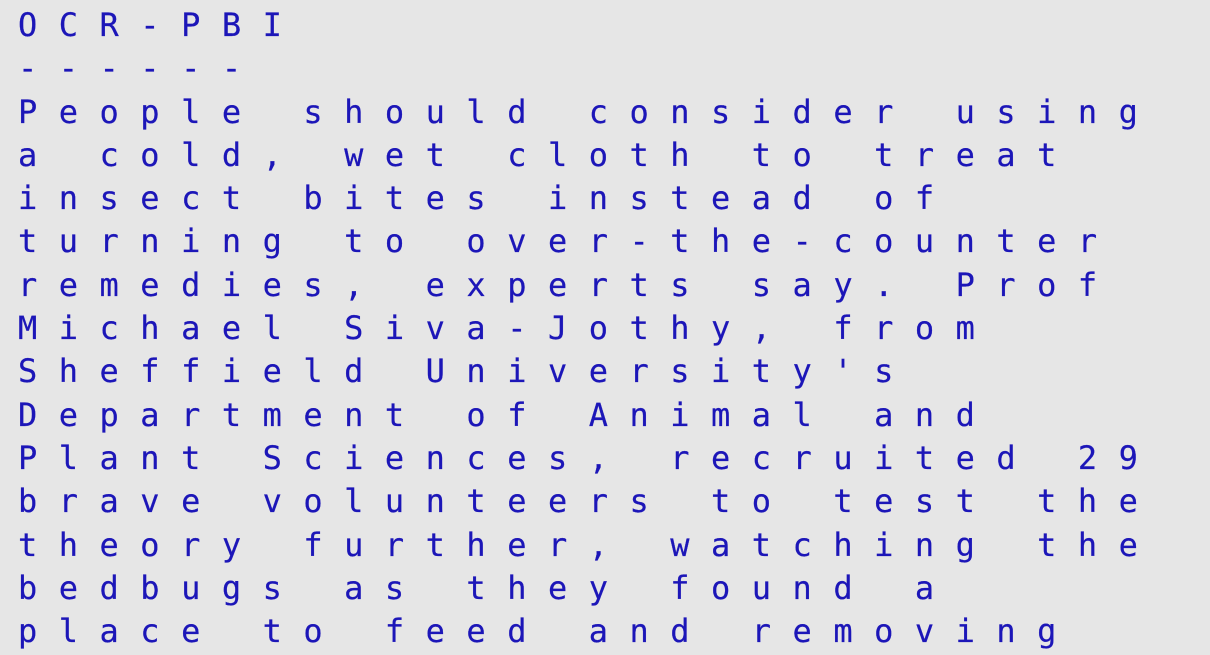 Image resolution: width=1210 pixels, height=655 pixels. I want to click on document-title: OCR-PBI, so click(161, 25).